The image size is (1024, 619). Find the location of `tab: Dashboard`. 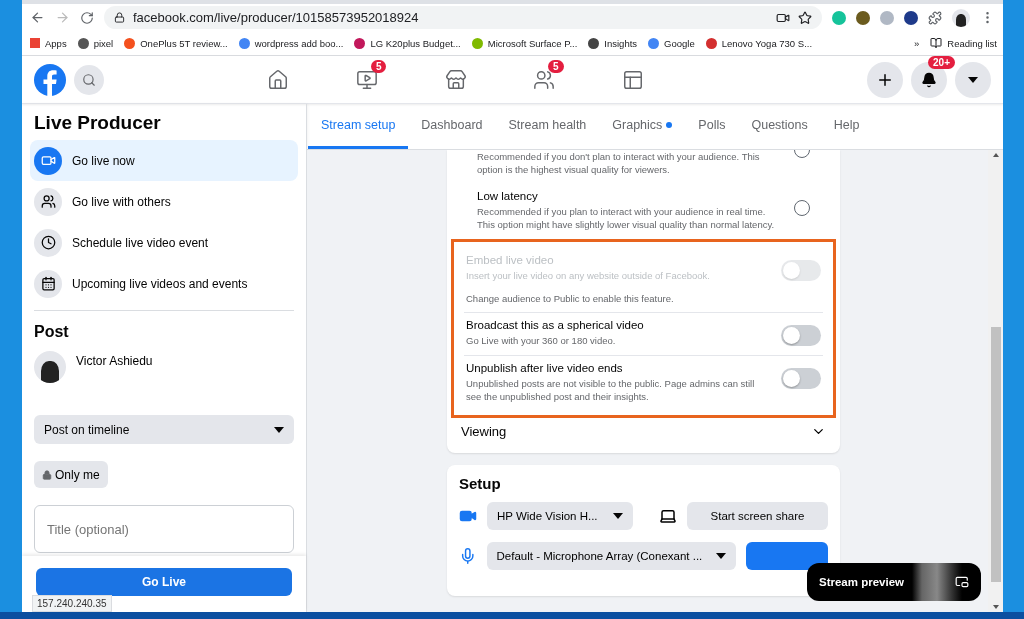

tab: Dashboard is located at coordinates (452, 126).